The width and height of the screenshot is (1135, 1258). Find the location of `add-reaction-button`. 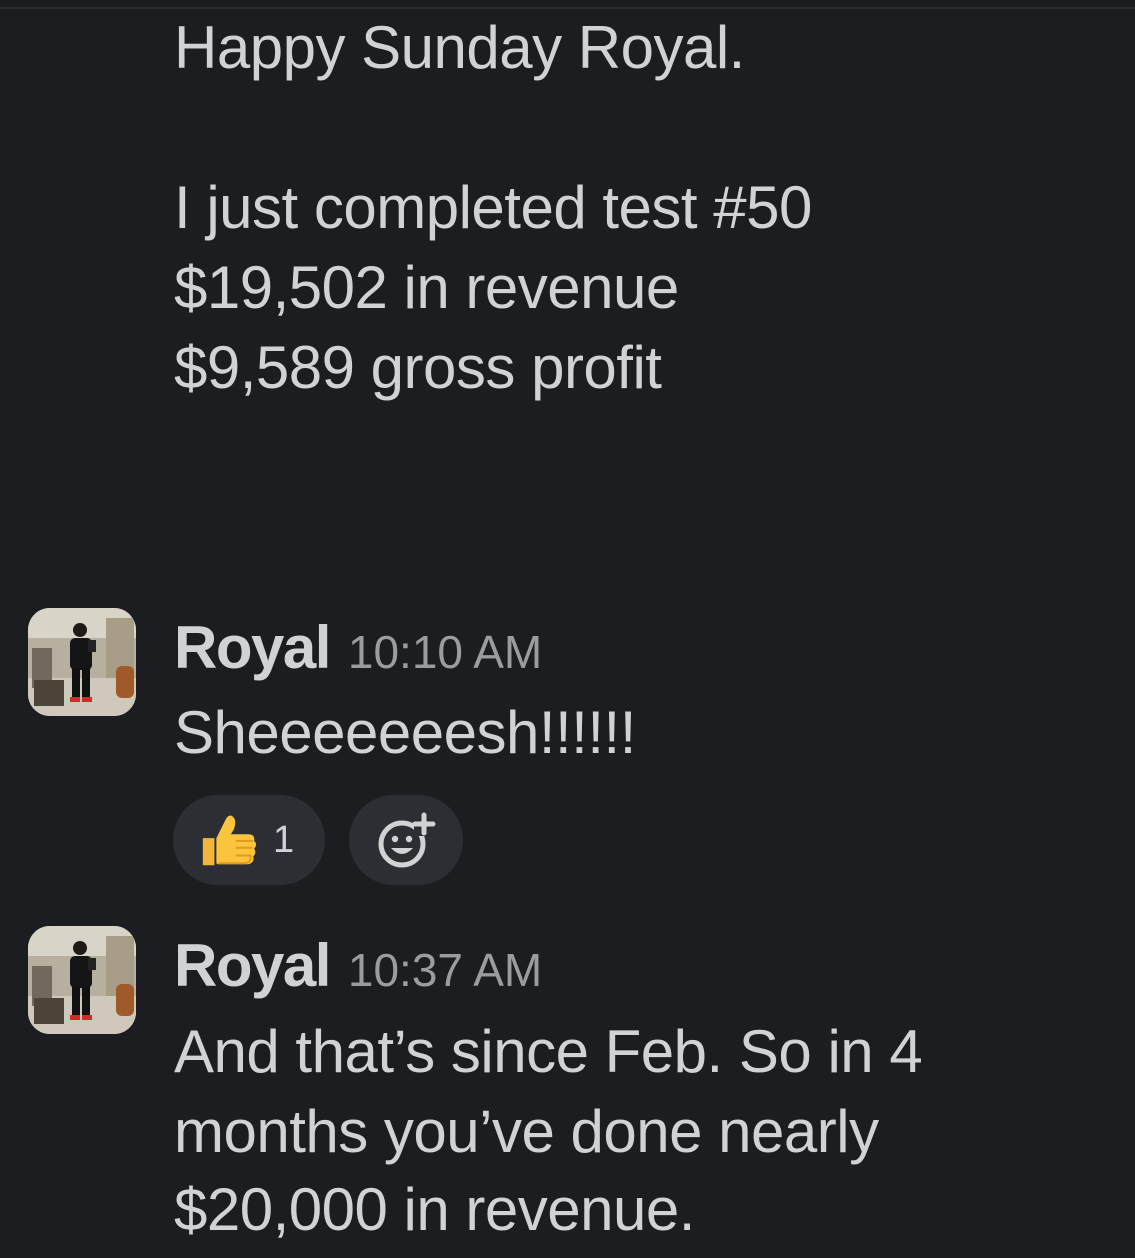

add-reaction-button is located at coordinates (406, 840).